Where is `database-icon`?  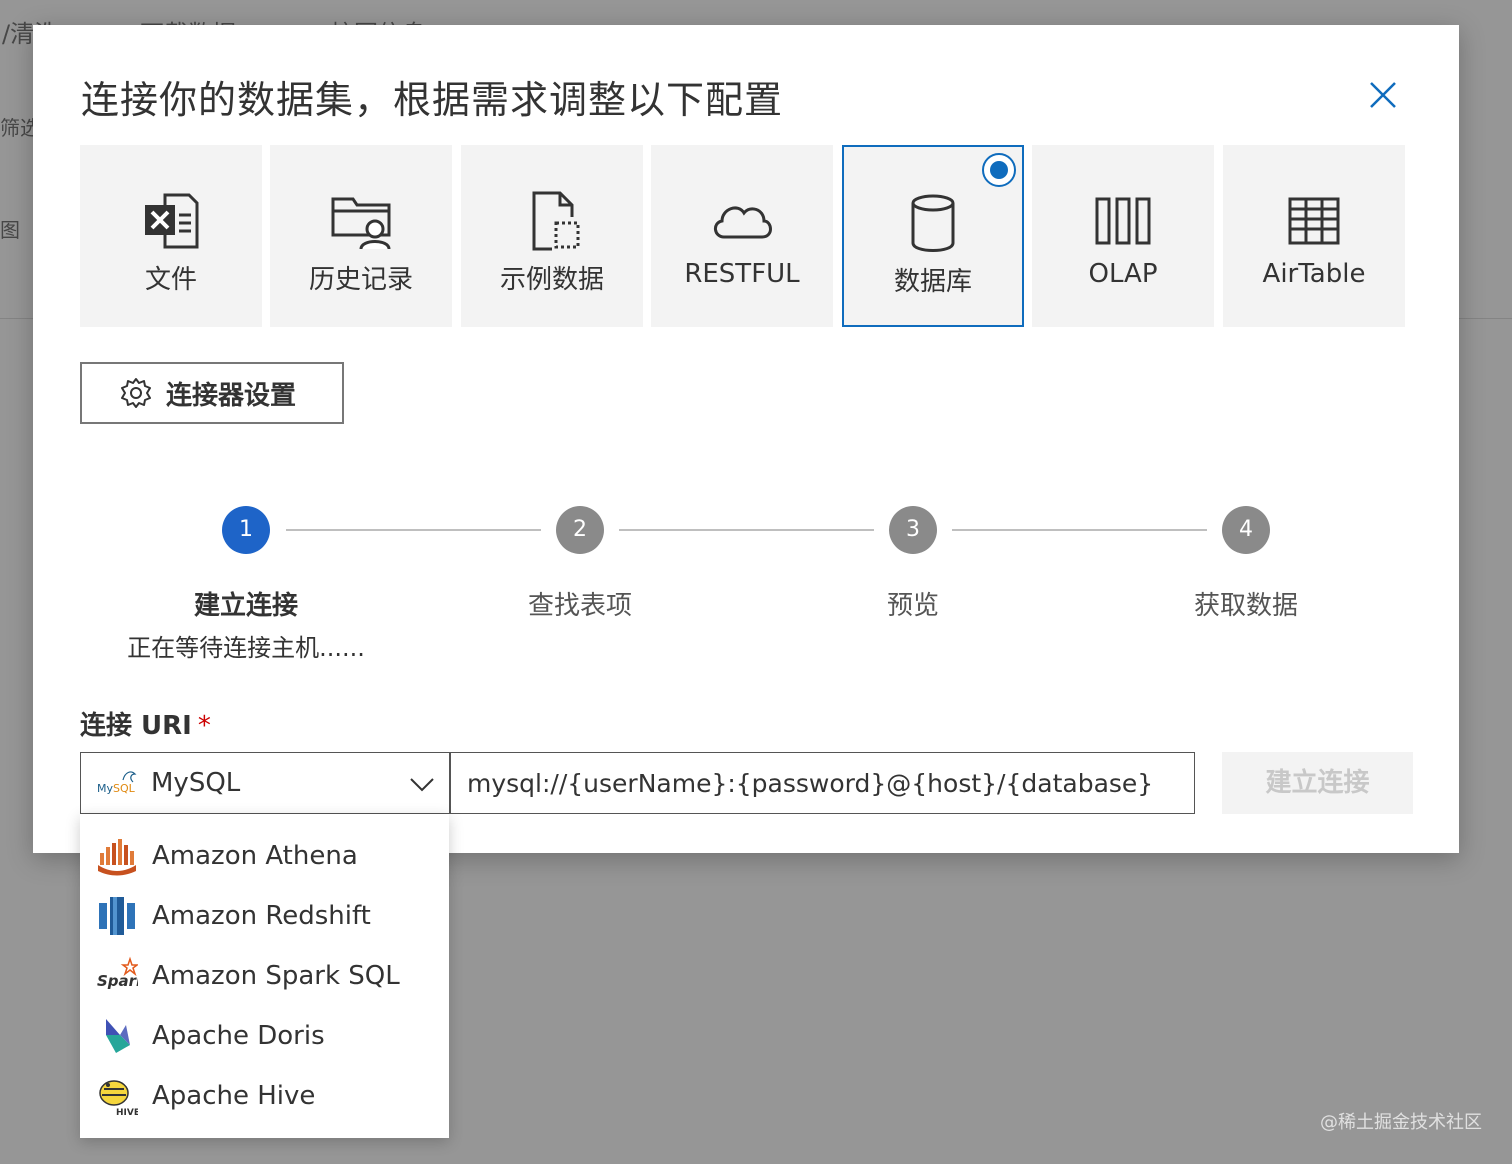
database-icon is located at coordinates (933, 223).